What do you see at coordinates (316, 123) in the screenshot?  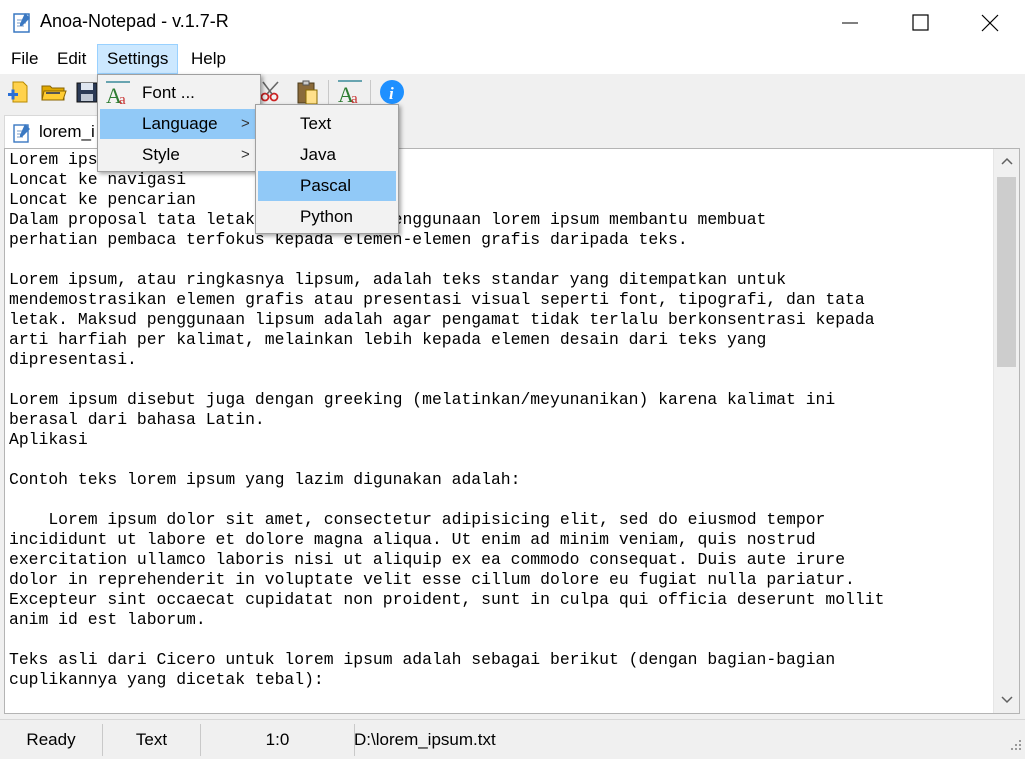 I see `language-option-label: Text` at bounding box center [316, 123].